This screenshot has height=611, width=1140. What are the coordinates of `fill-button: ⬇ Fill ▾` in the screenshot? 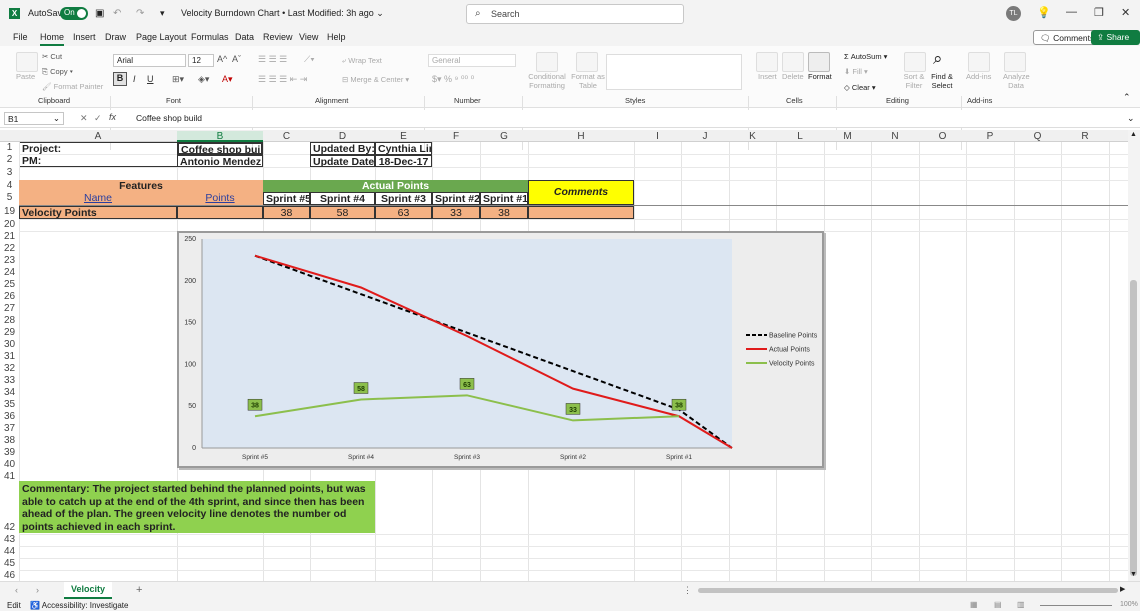 It's located at (856, 71).